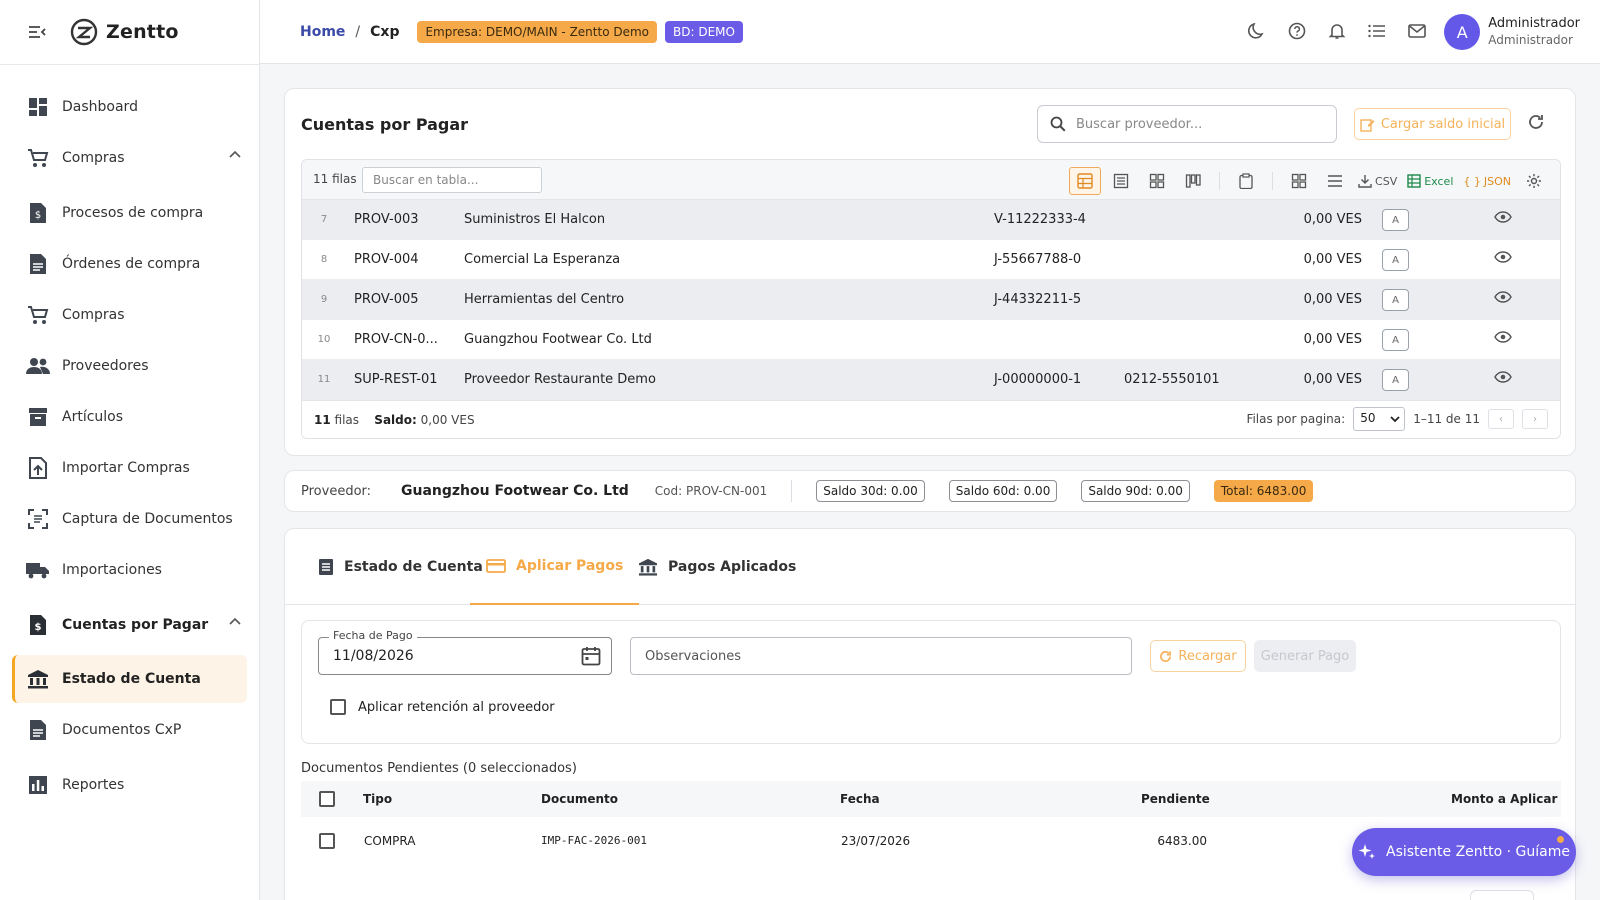 This screenshot has height=900, width=1600. I want to click on breadcrumb-home-link: Home, so click(322, 32).